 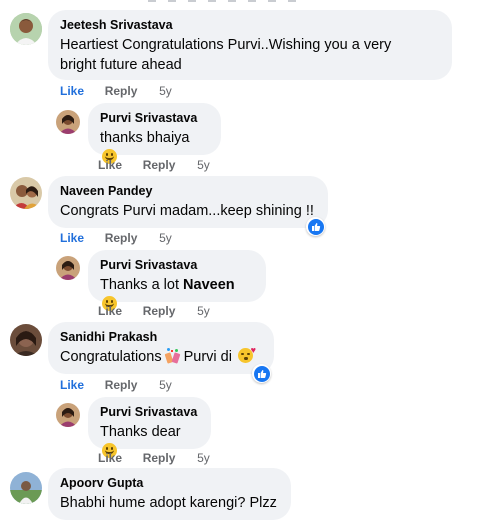 What do you see at coordinates (172, 356) in the screenshot?
I see `confetti-ball-emoji` at bounding box center [172, 356].